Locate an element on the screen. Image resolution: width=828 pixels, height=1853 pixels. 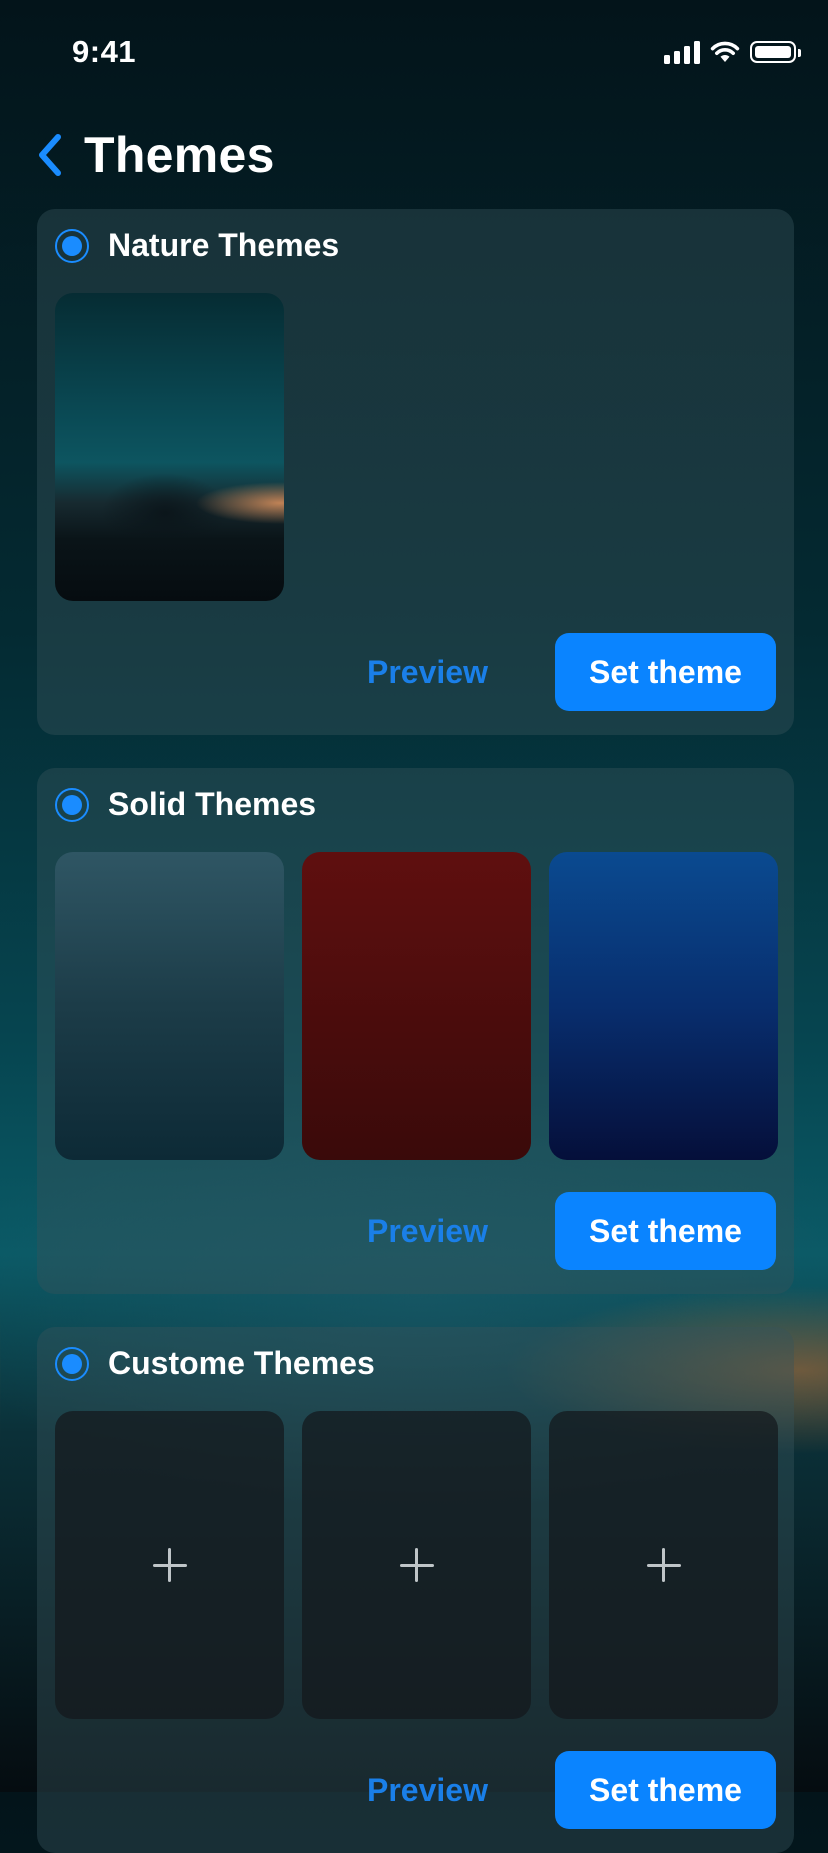
section-title: Nature Themes is located at coordinates (224, 245).